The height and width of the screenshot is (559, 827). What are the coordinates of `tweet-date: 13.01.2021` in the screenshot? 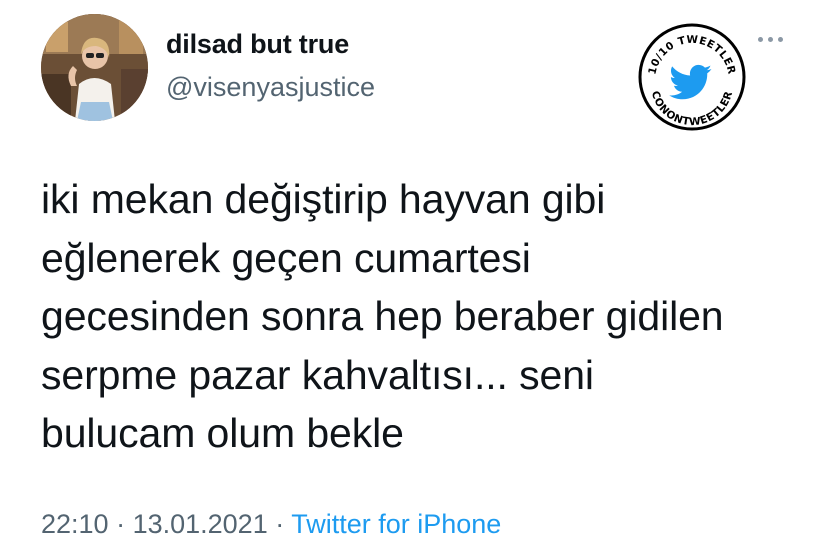 It's located at (200, 524).